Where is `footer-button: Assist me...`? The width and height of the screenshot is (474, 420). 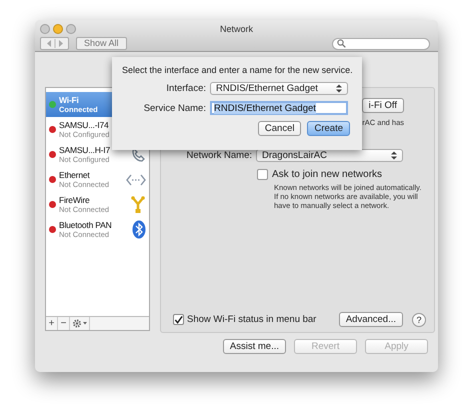
footer-button: Assist me... is located at coordinates (254, 346).